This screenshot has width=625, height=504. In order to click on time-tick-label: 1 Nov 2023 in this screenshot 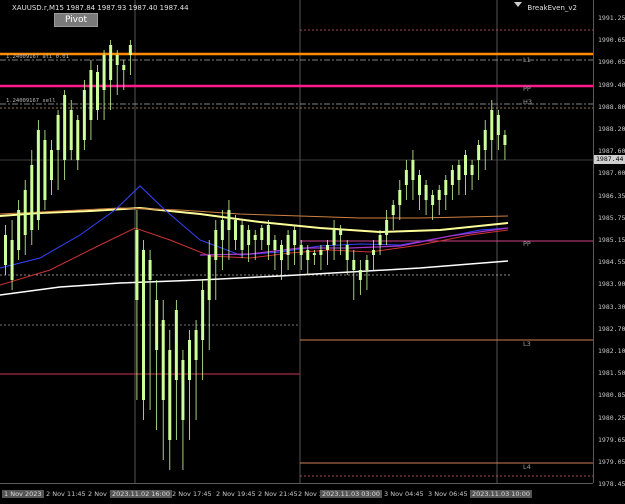, I will do `click(23, 494)`.